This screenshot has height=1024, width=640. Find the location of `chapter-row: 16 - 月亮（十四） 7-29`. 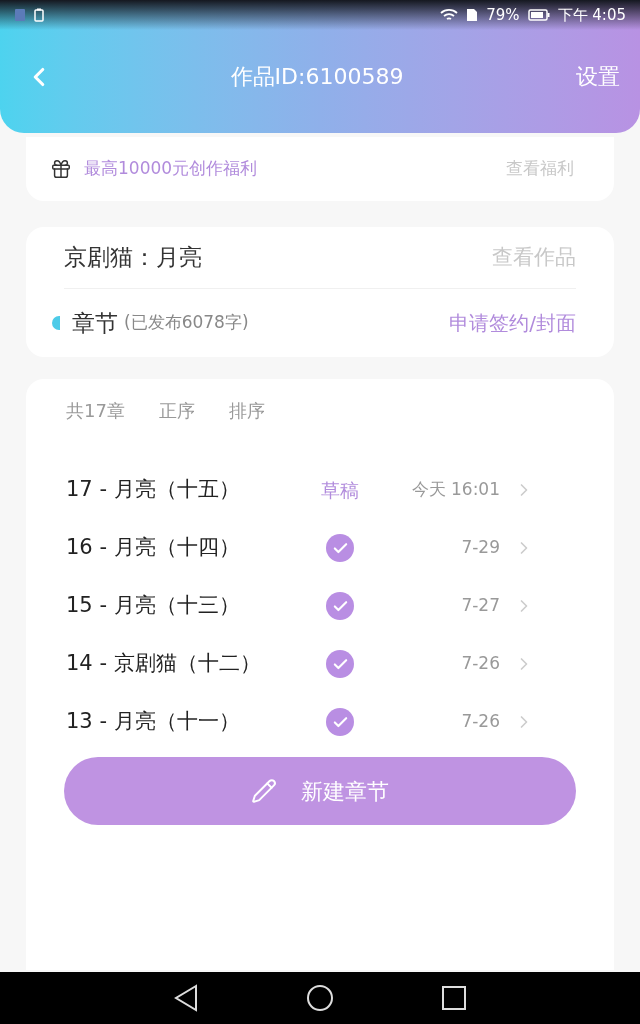

chapter-row: 16 - 月亮（十四） 7-29 is located at coordinates (320, 548).